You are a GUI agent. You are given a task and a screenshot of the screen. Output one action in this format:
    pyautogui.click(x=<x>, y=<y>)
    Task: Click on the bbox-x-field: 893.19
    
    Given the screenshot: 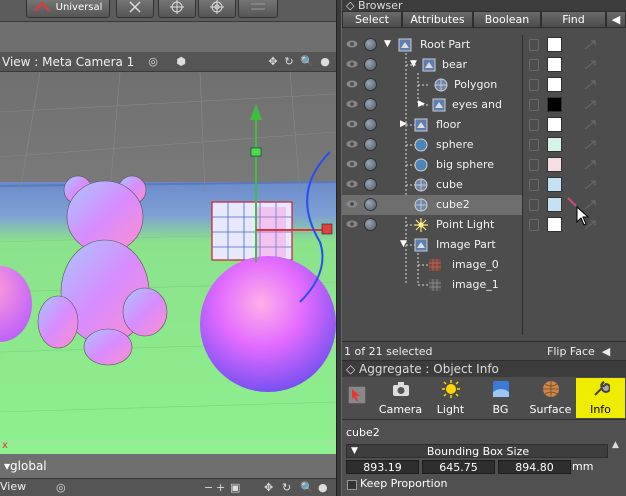 What is the action you would take?
    pyautogui.click(x=382, y=467)
    